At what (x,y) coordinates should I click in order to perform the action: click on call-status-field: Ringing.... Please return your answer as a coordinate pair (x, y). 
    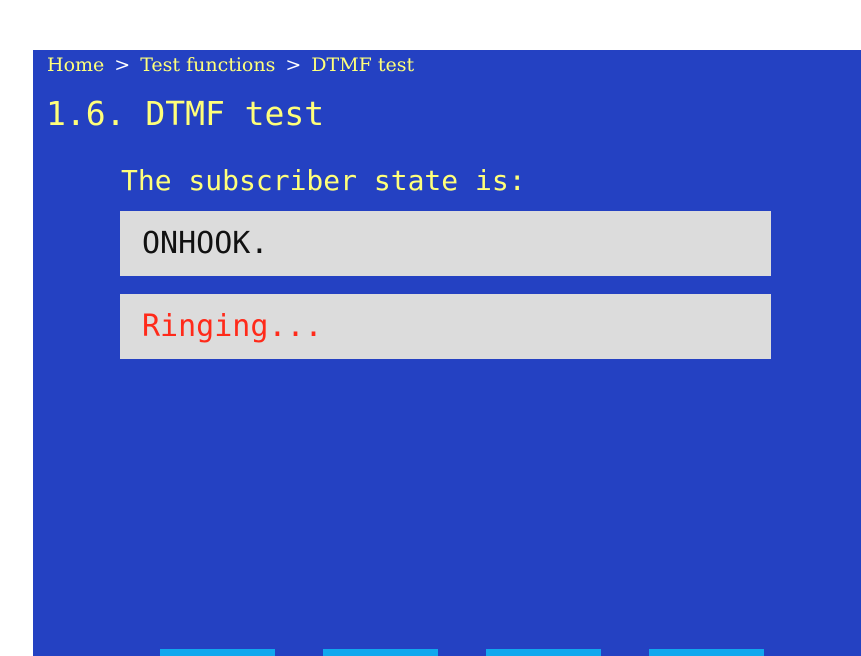
    Looking at the image, I should click on (445, 326).